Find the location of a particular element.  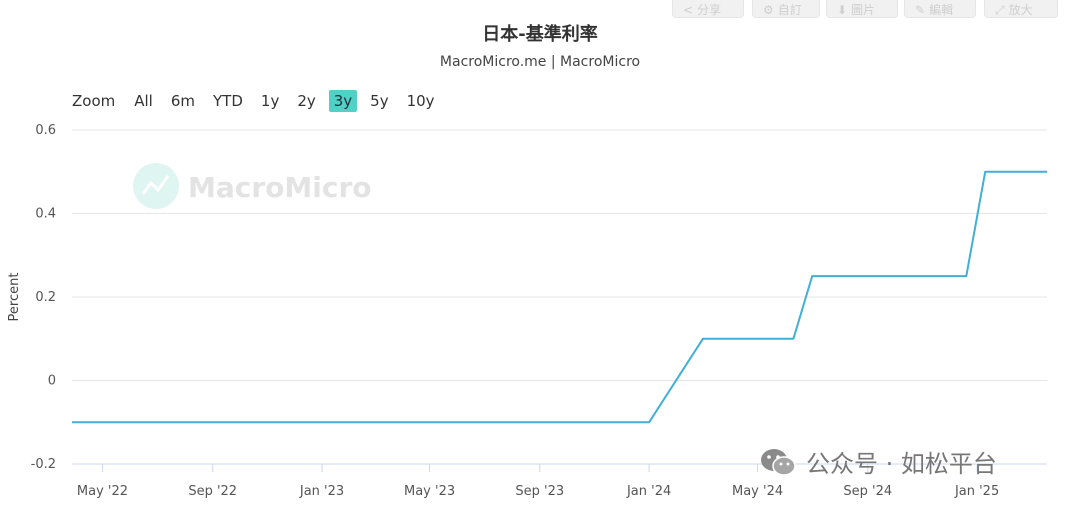

x-tick-label: Jan '24 is located at coordinates (648, 491).